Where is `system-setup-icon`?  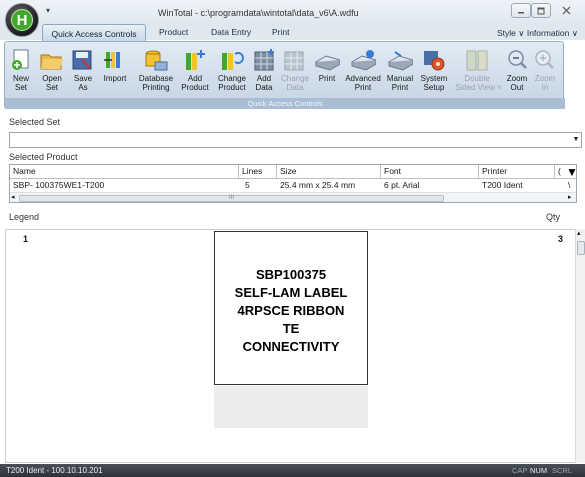
system-setup-icon is located at coordinates (434, 60).